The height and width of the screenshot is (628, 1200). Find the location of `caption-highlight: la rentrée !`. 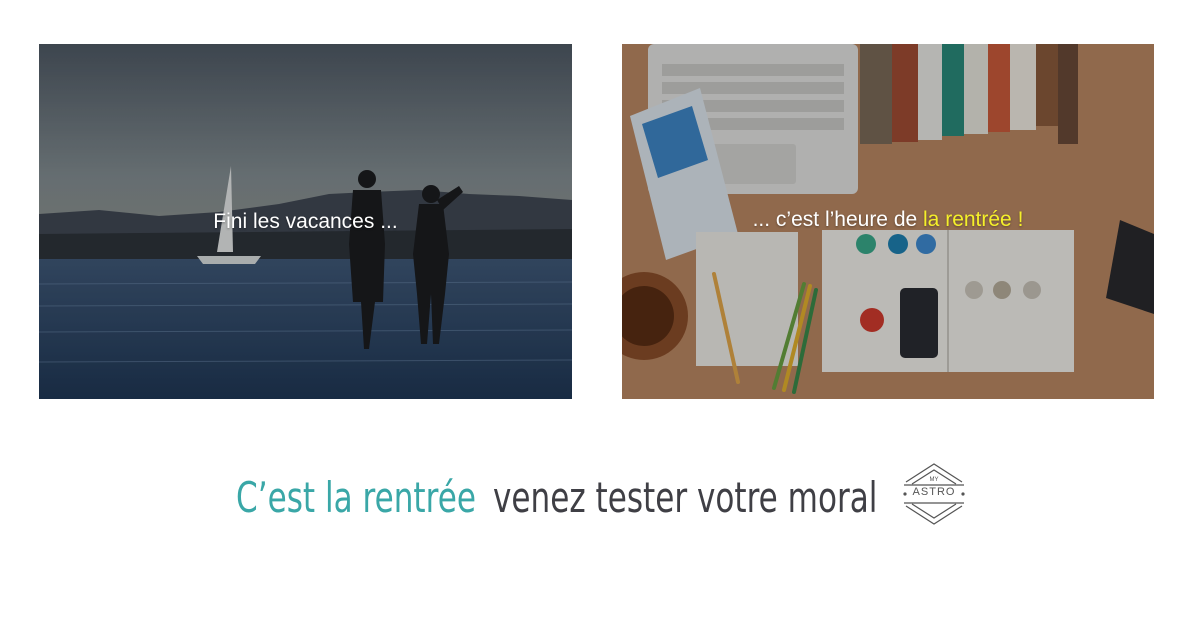

caption-highlight: la rentrée ! is located at coordinates (973, 219).